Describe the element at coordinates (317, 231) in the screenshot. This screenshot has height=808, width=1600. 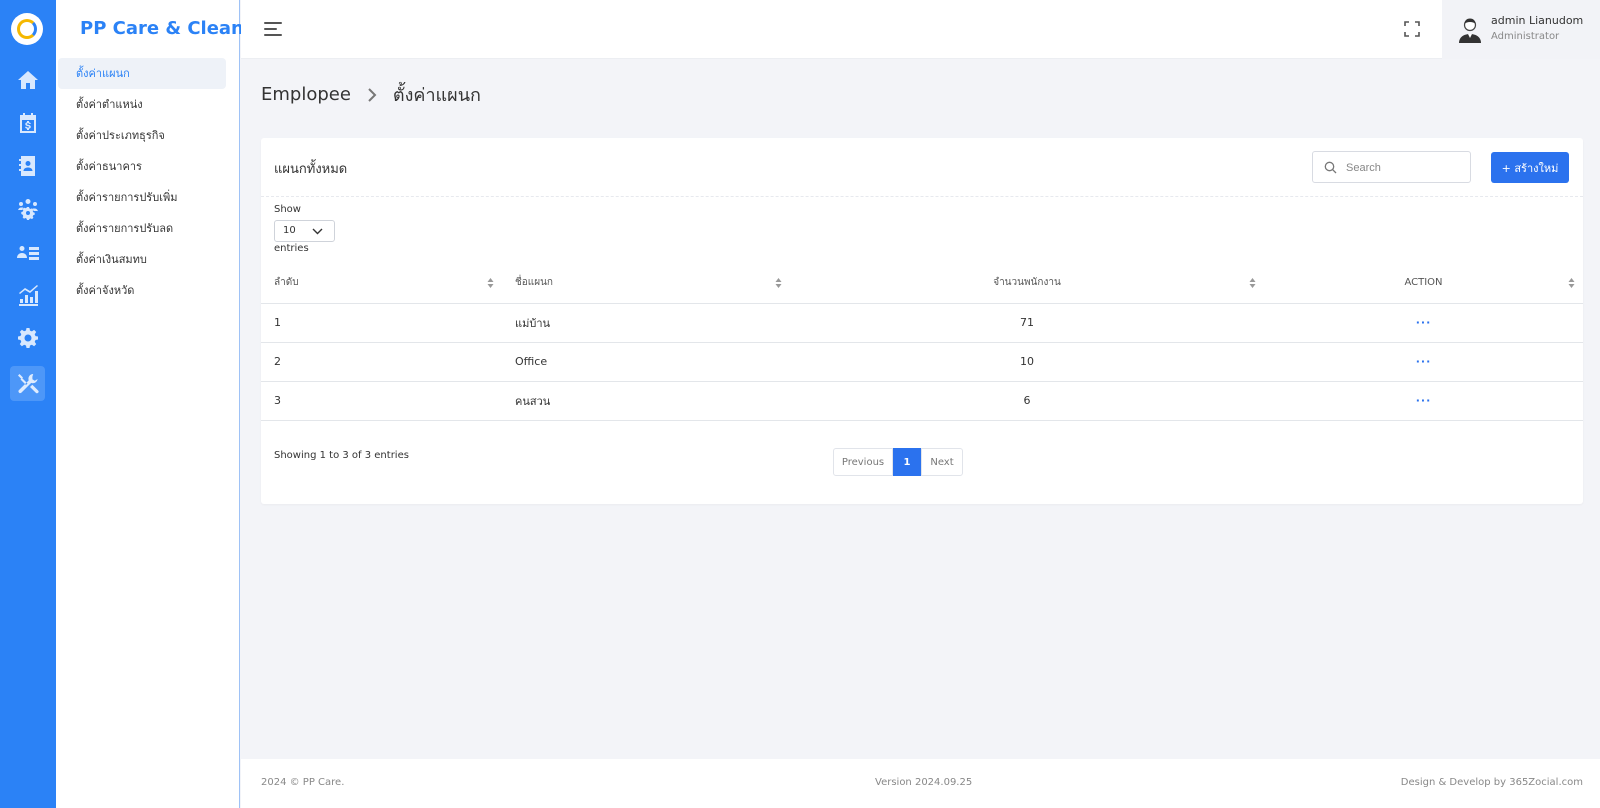
I see `chevron-down-icon` at that location.